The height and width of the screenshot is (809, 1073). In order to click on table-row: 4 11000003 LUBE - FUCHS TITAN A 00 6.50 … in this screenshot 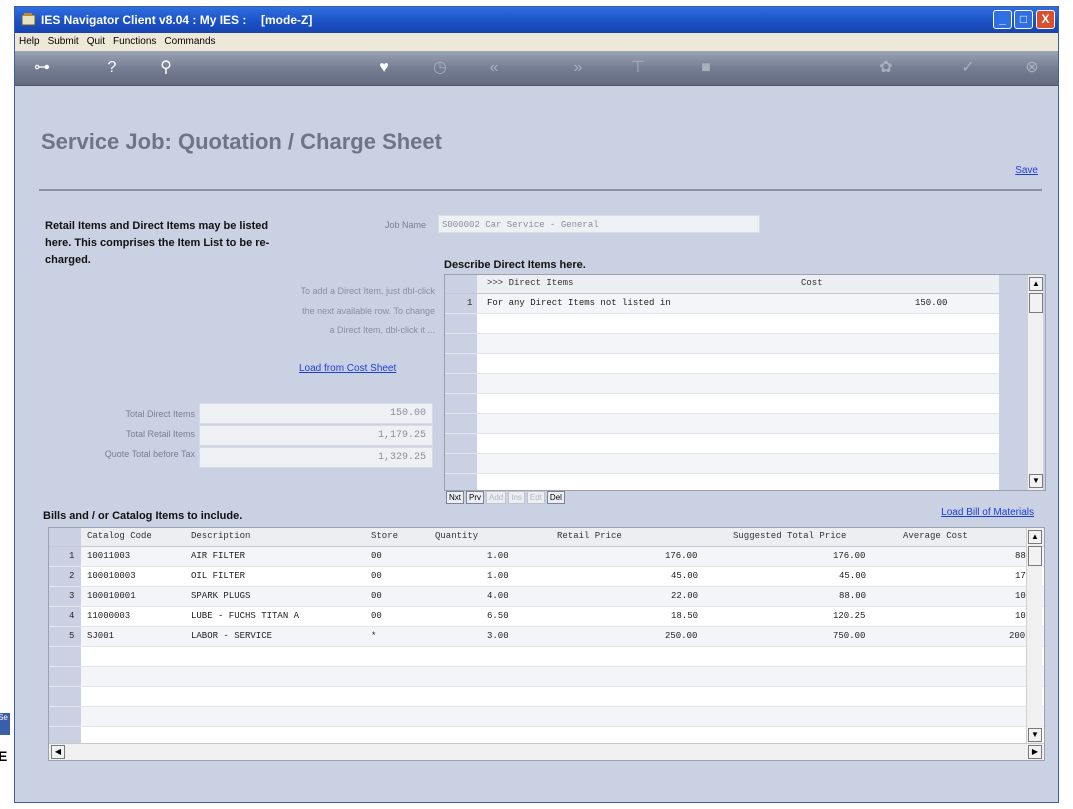, I will do `click(546, 617)`.